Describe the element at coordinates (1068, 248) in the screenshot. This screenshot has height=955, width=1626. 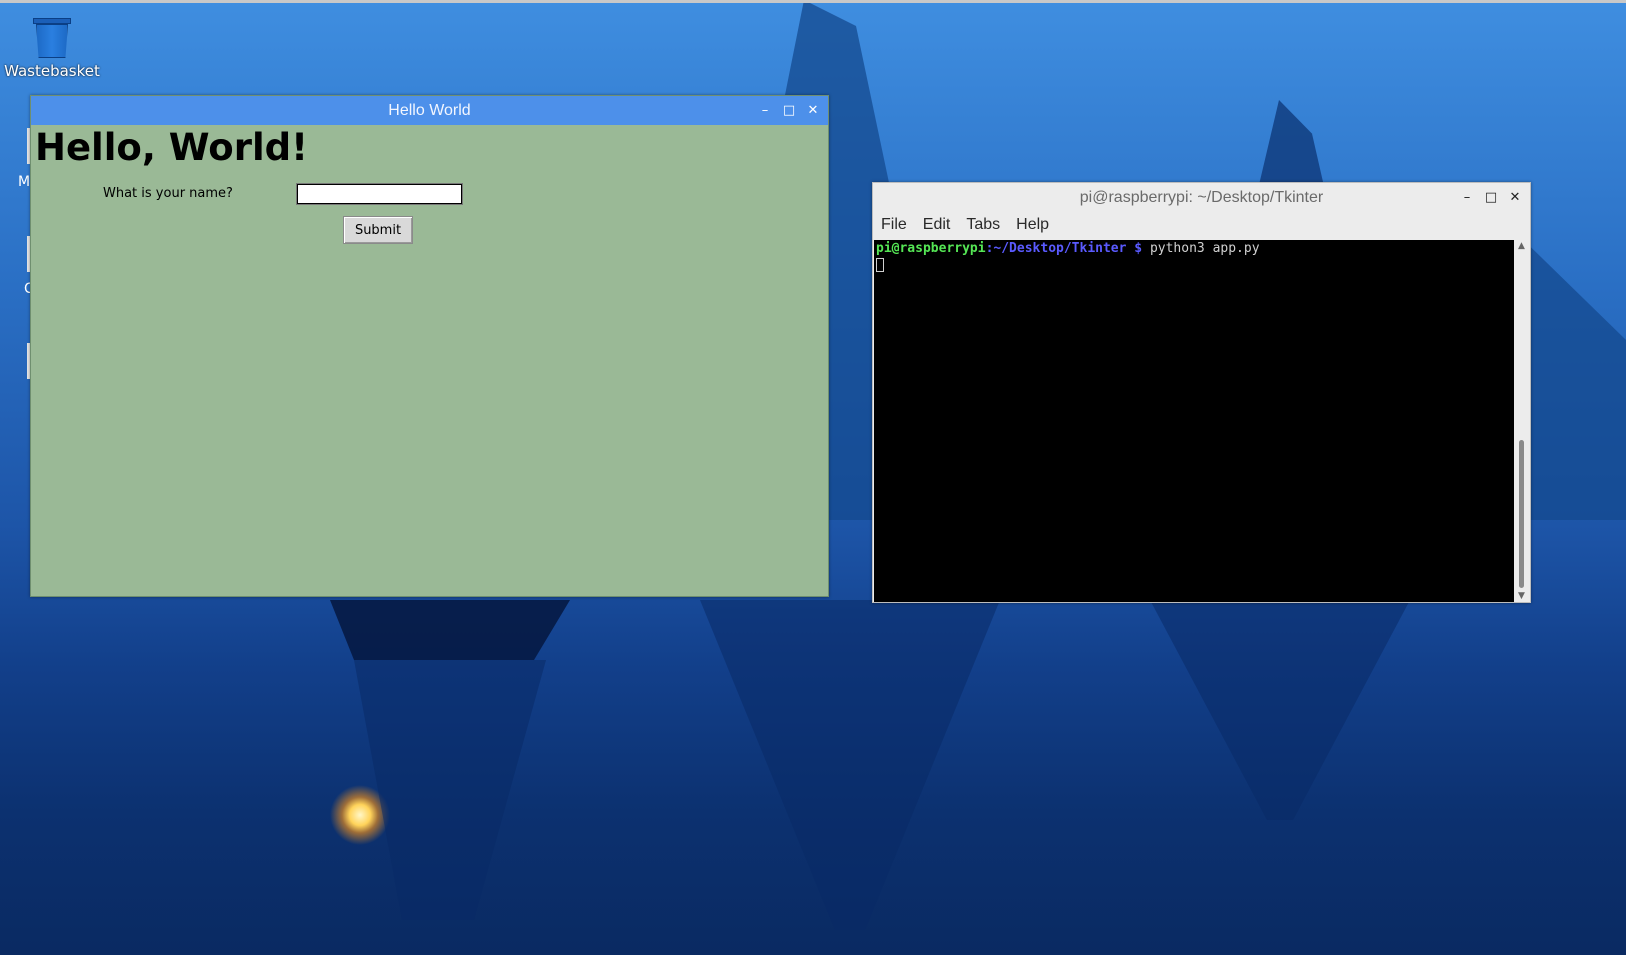
I see `prompt-path: ~/Desktop/Tkinter $` at that location.